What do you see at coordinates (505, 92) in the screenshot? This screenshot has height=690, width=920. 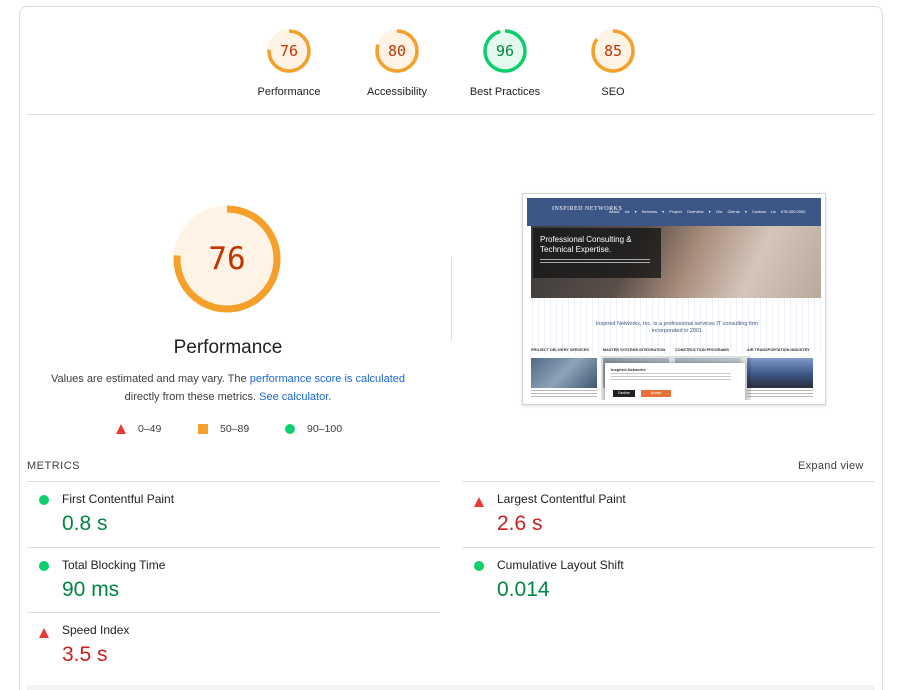 I see `gauge-label: Best Practices` at bounding box center [505, 92].